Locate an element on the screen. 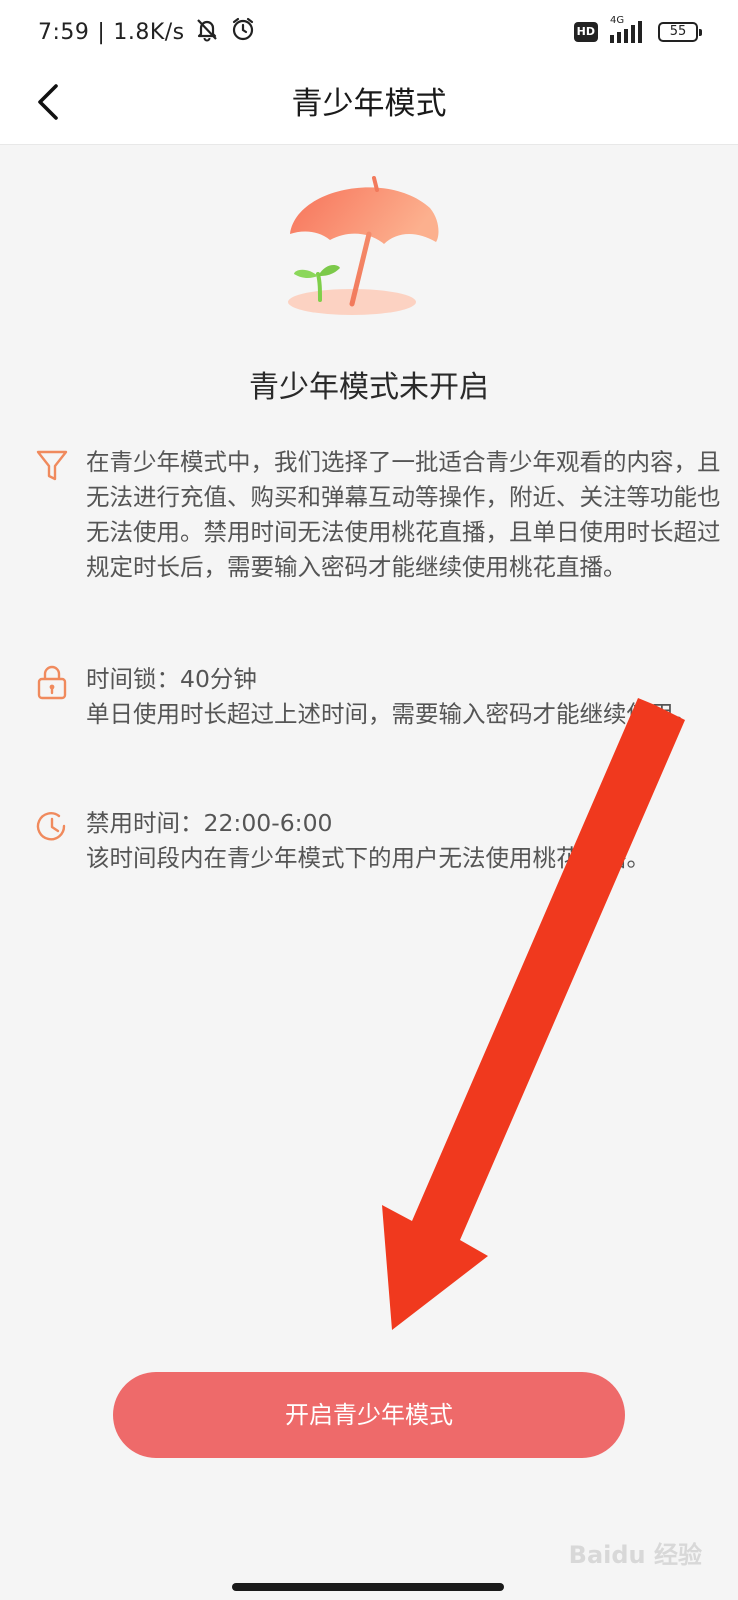 Image resolution: width=738 pixels, height=1600 pixels. status-bar-left: 7:59 | 1.8K/s is located at coordinates (147, 32).